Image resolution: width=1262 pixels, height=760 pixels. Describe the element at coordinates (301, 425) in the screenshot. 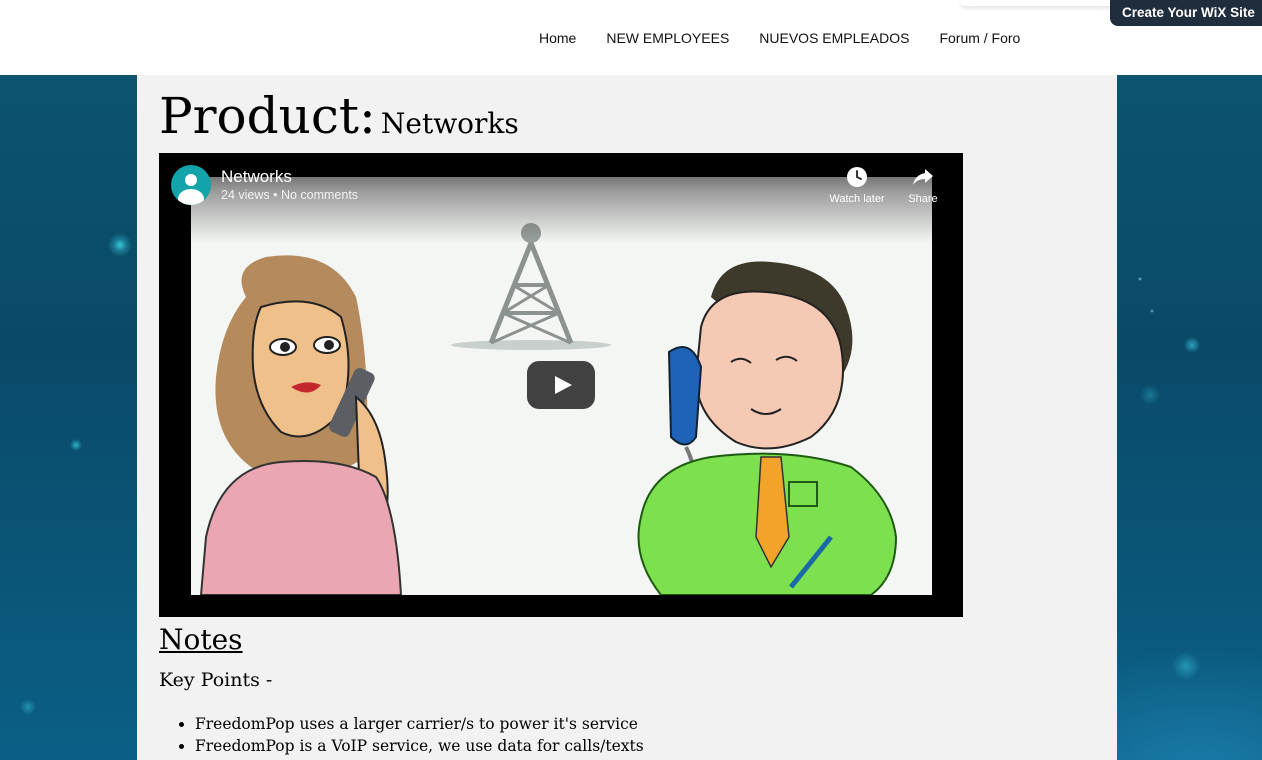

I see `woman-on-phone-illustration` at that location.